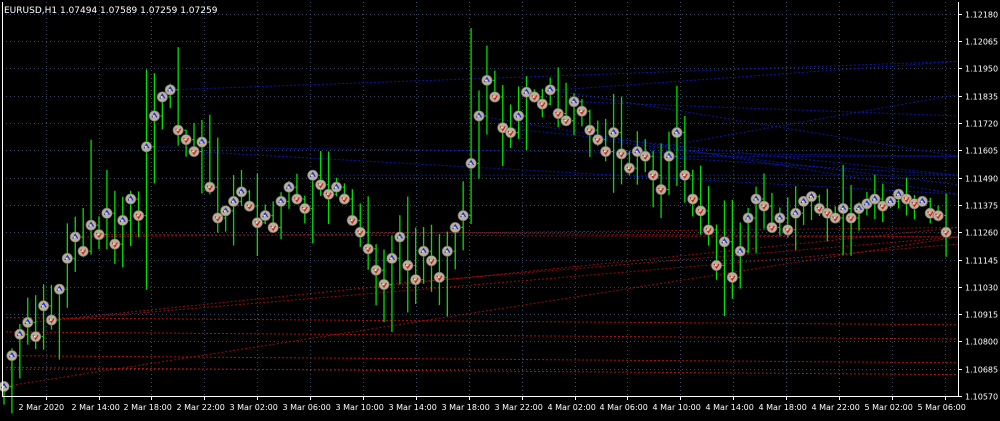 Image resolution: width=1000 pixels, height=421 pixels. I want to click on y-tick-label: 1.10685, so click(981, 370).